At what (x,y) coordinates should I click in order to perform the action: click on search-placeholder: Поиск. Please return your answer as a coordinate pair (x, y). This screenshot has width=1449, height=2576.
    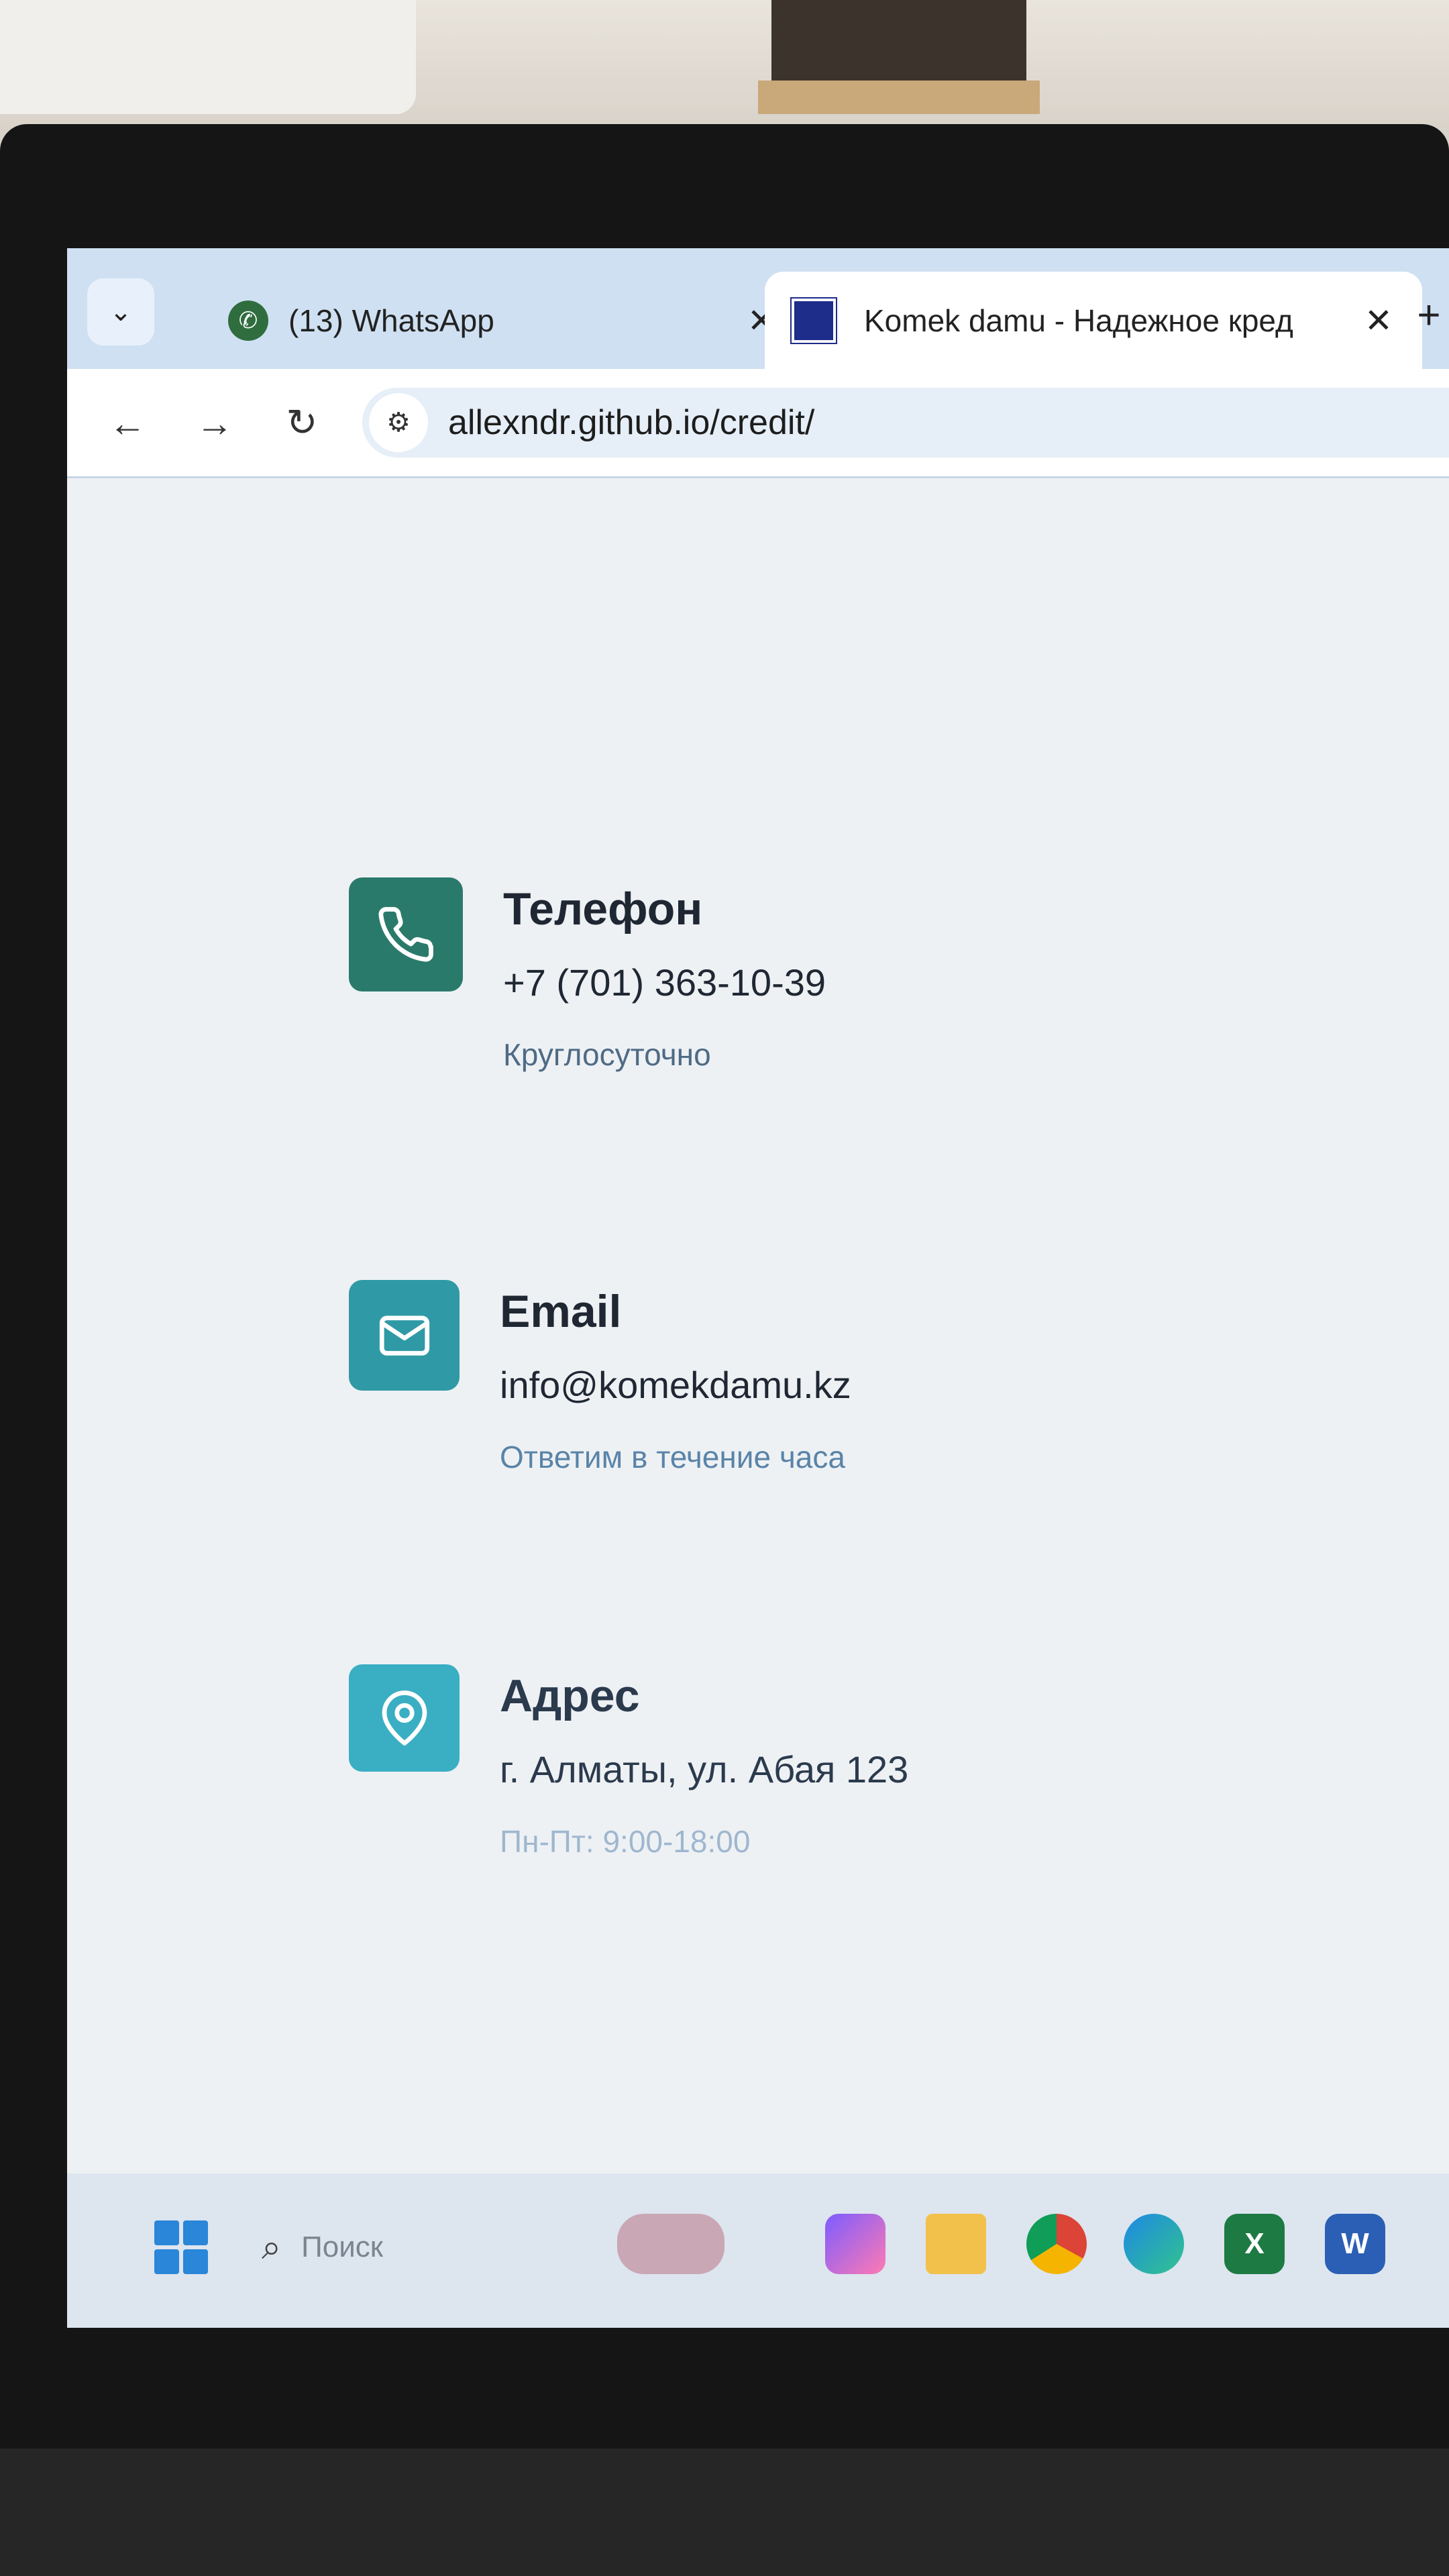
    Looking at the image, I should click on (342, 2247).